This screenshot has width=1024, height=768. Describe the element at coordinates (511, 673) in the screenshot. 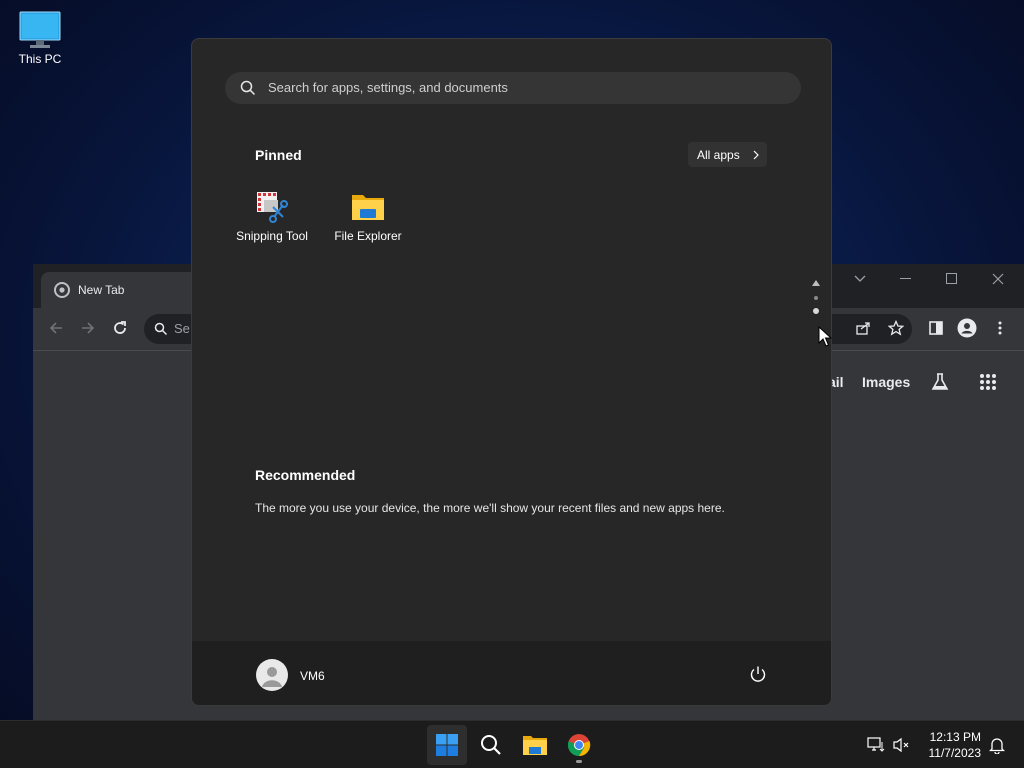

I see `start-footer: VM6` at that location.